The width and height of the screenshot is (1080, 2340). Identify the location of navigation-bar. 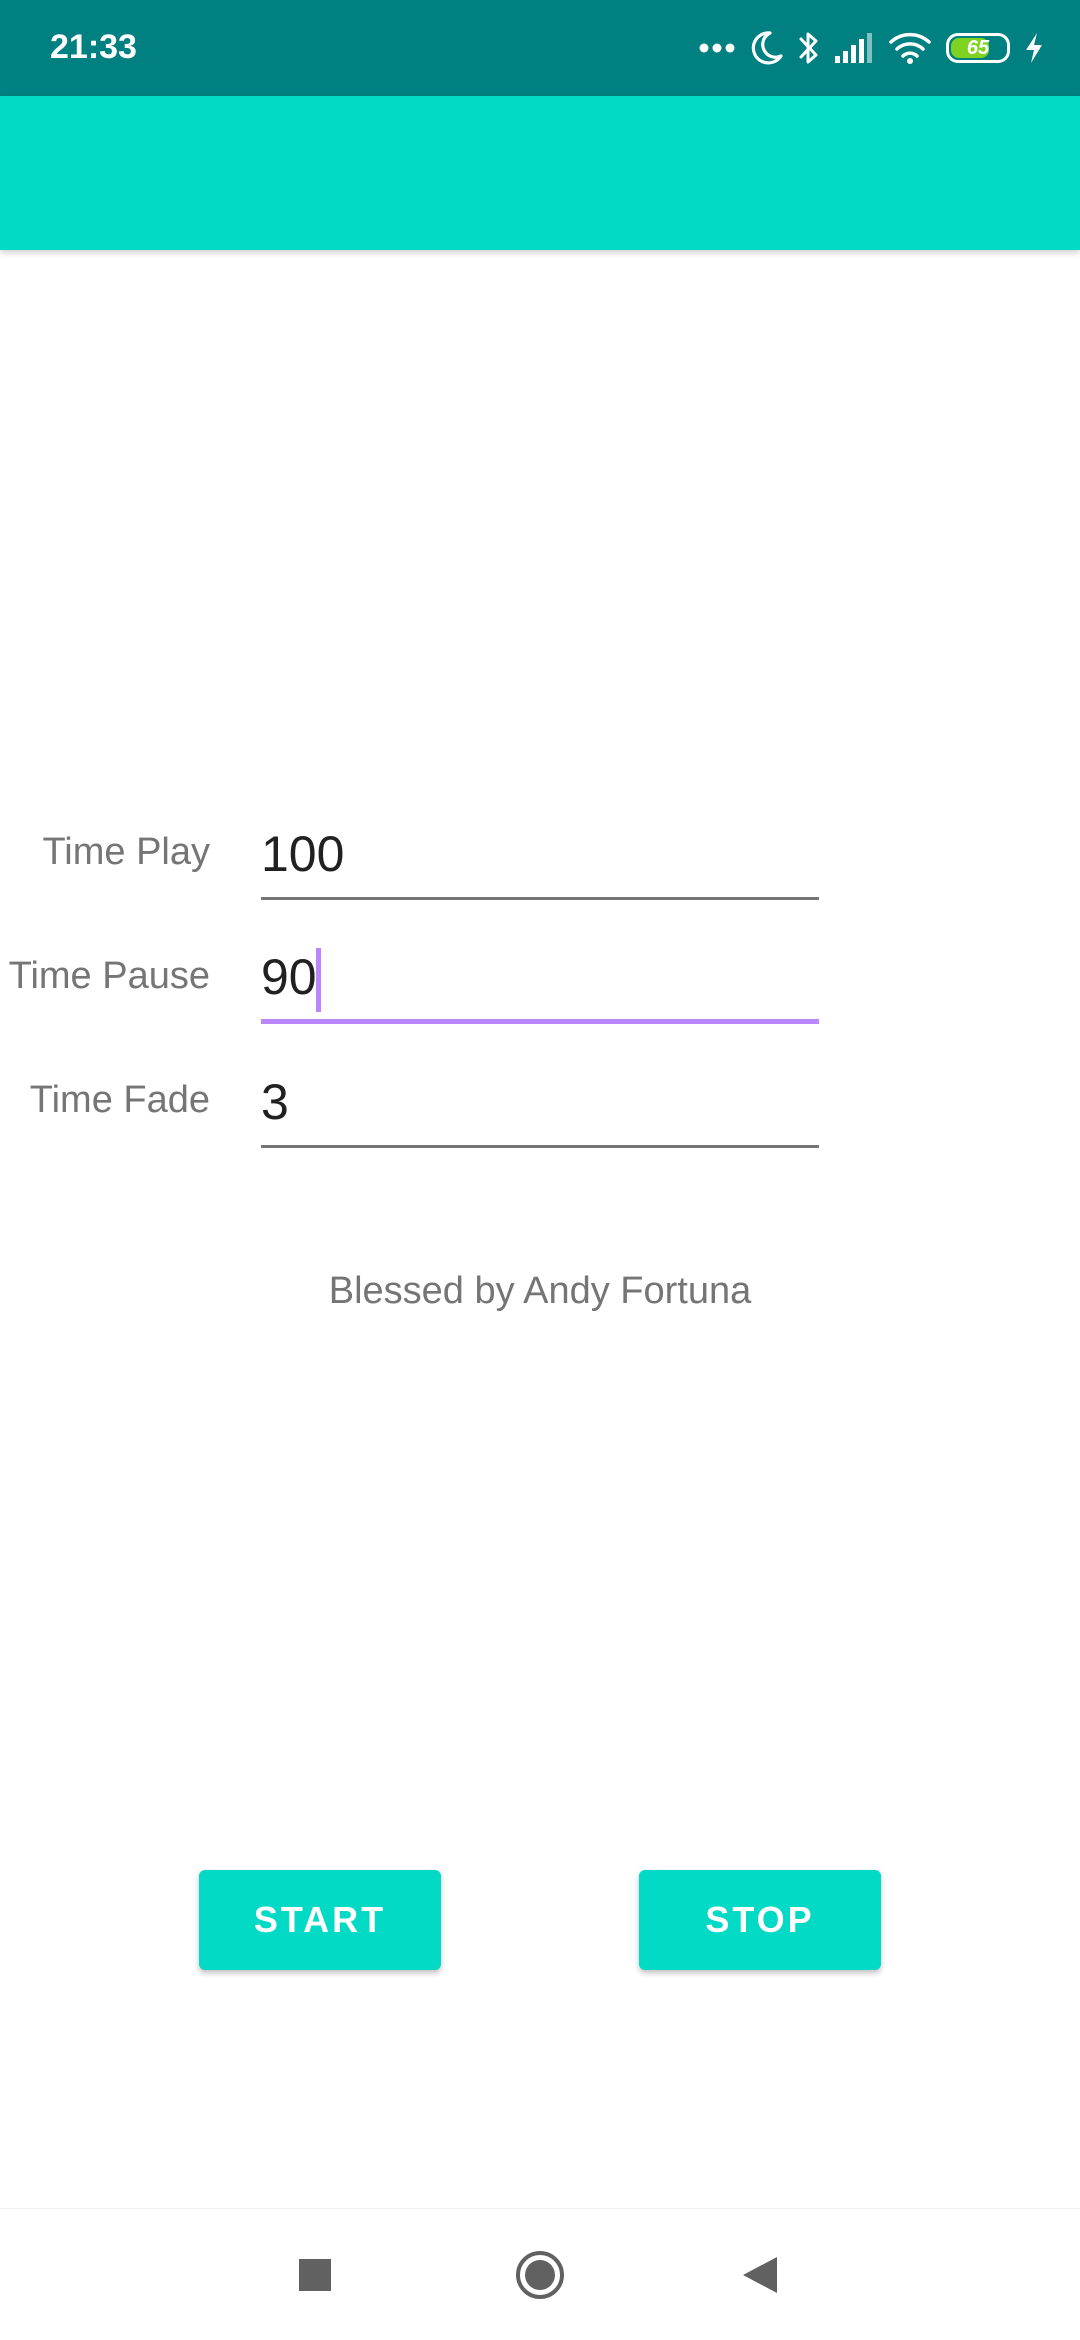
(540, 2274).